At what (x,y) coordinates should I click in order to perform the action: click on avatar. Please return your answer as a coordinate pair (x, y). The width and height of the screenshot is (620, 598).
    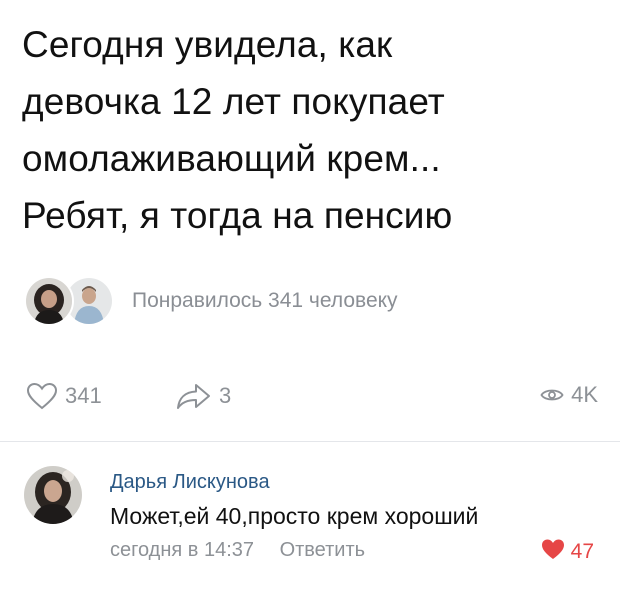
    Looking at the image, I should click on (53, 495).